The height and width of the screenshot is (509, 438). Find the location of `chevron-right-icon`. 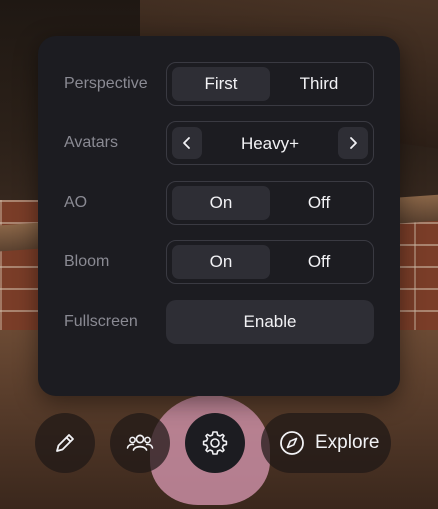

chevron-right-icon is located at coordinates (353, 143).